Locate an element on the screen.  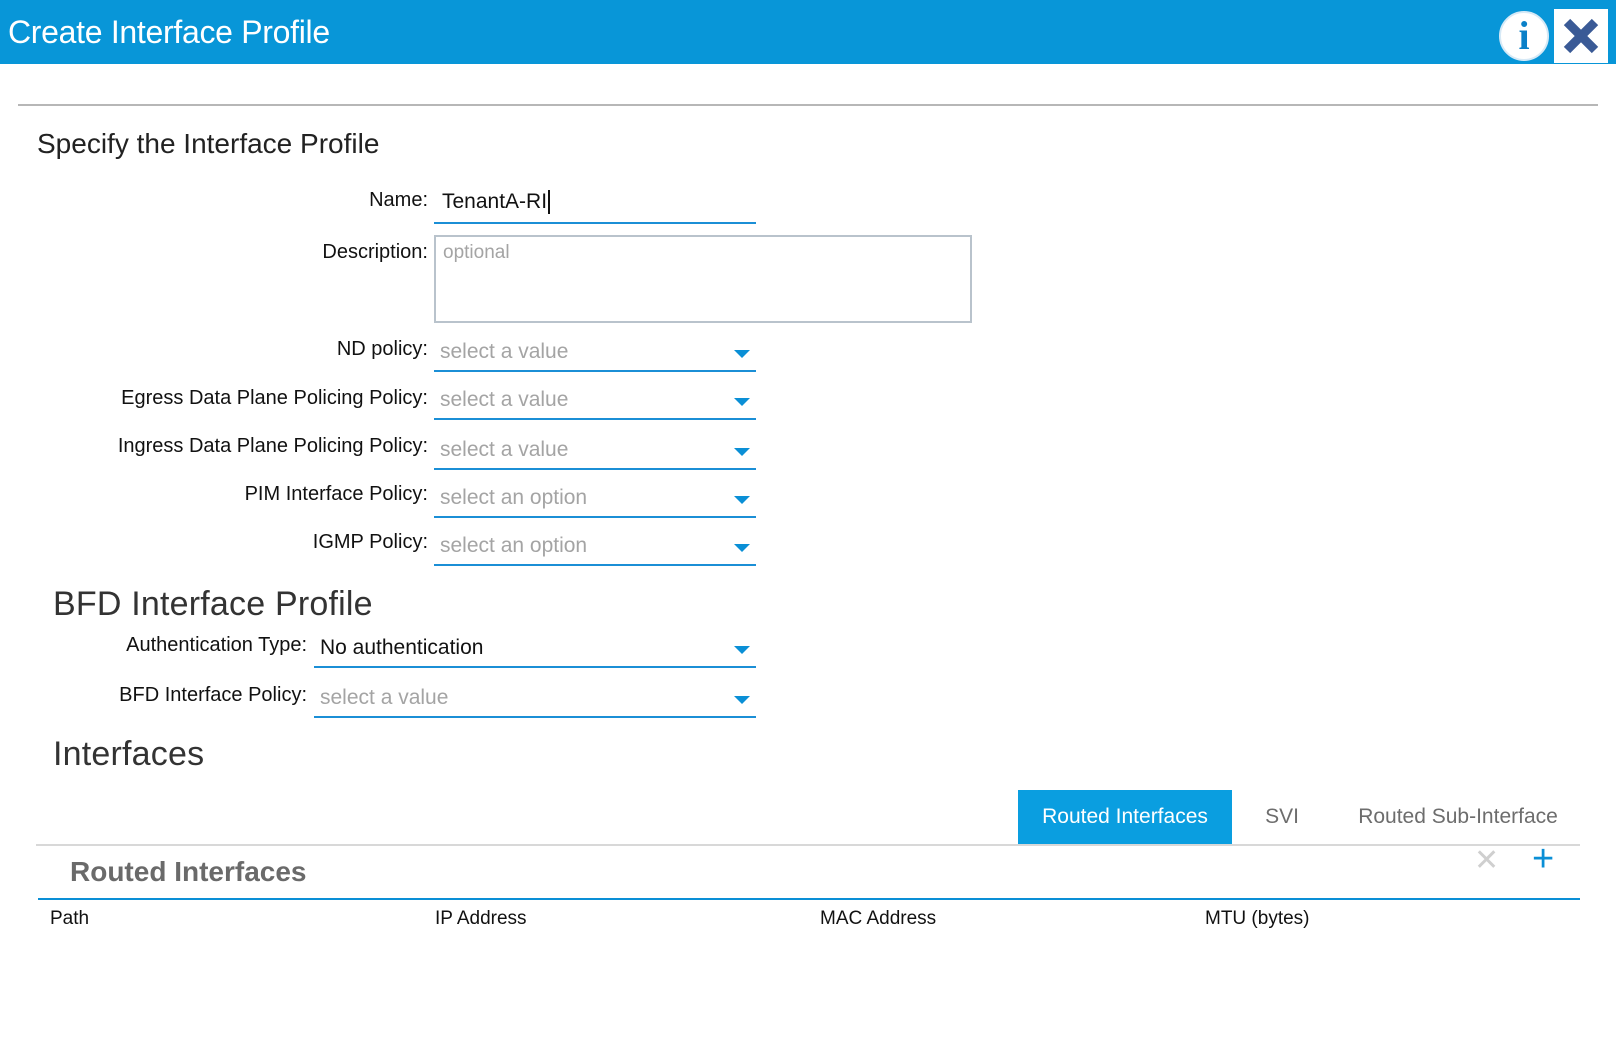
pim-policy-label: PIM Interface Policy: is located at coordinates (336, 494).